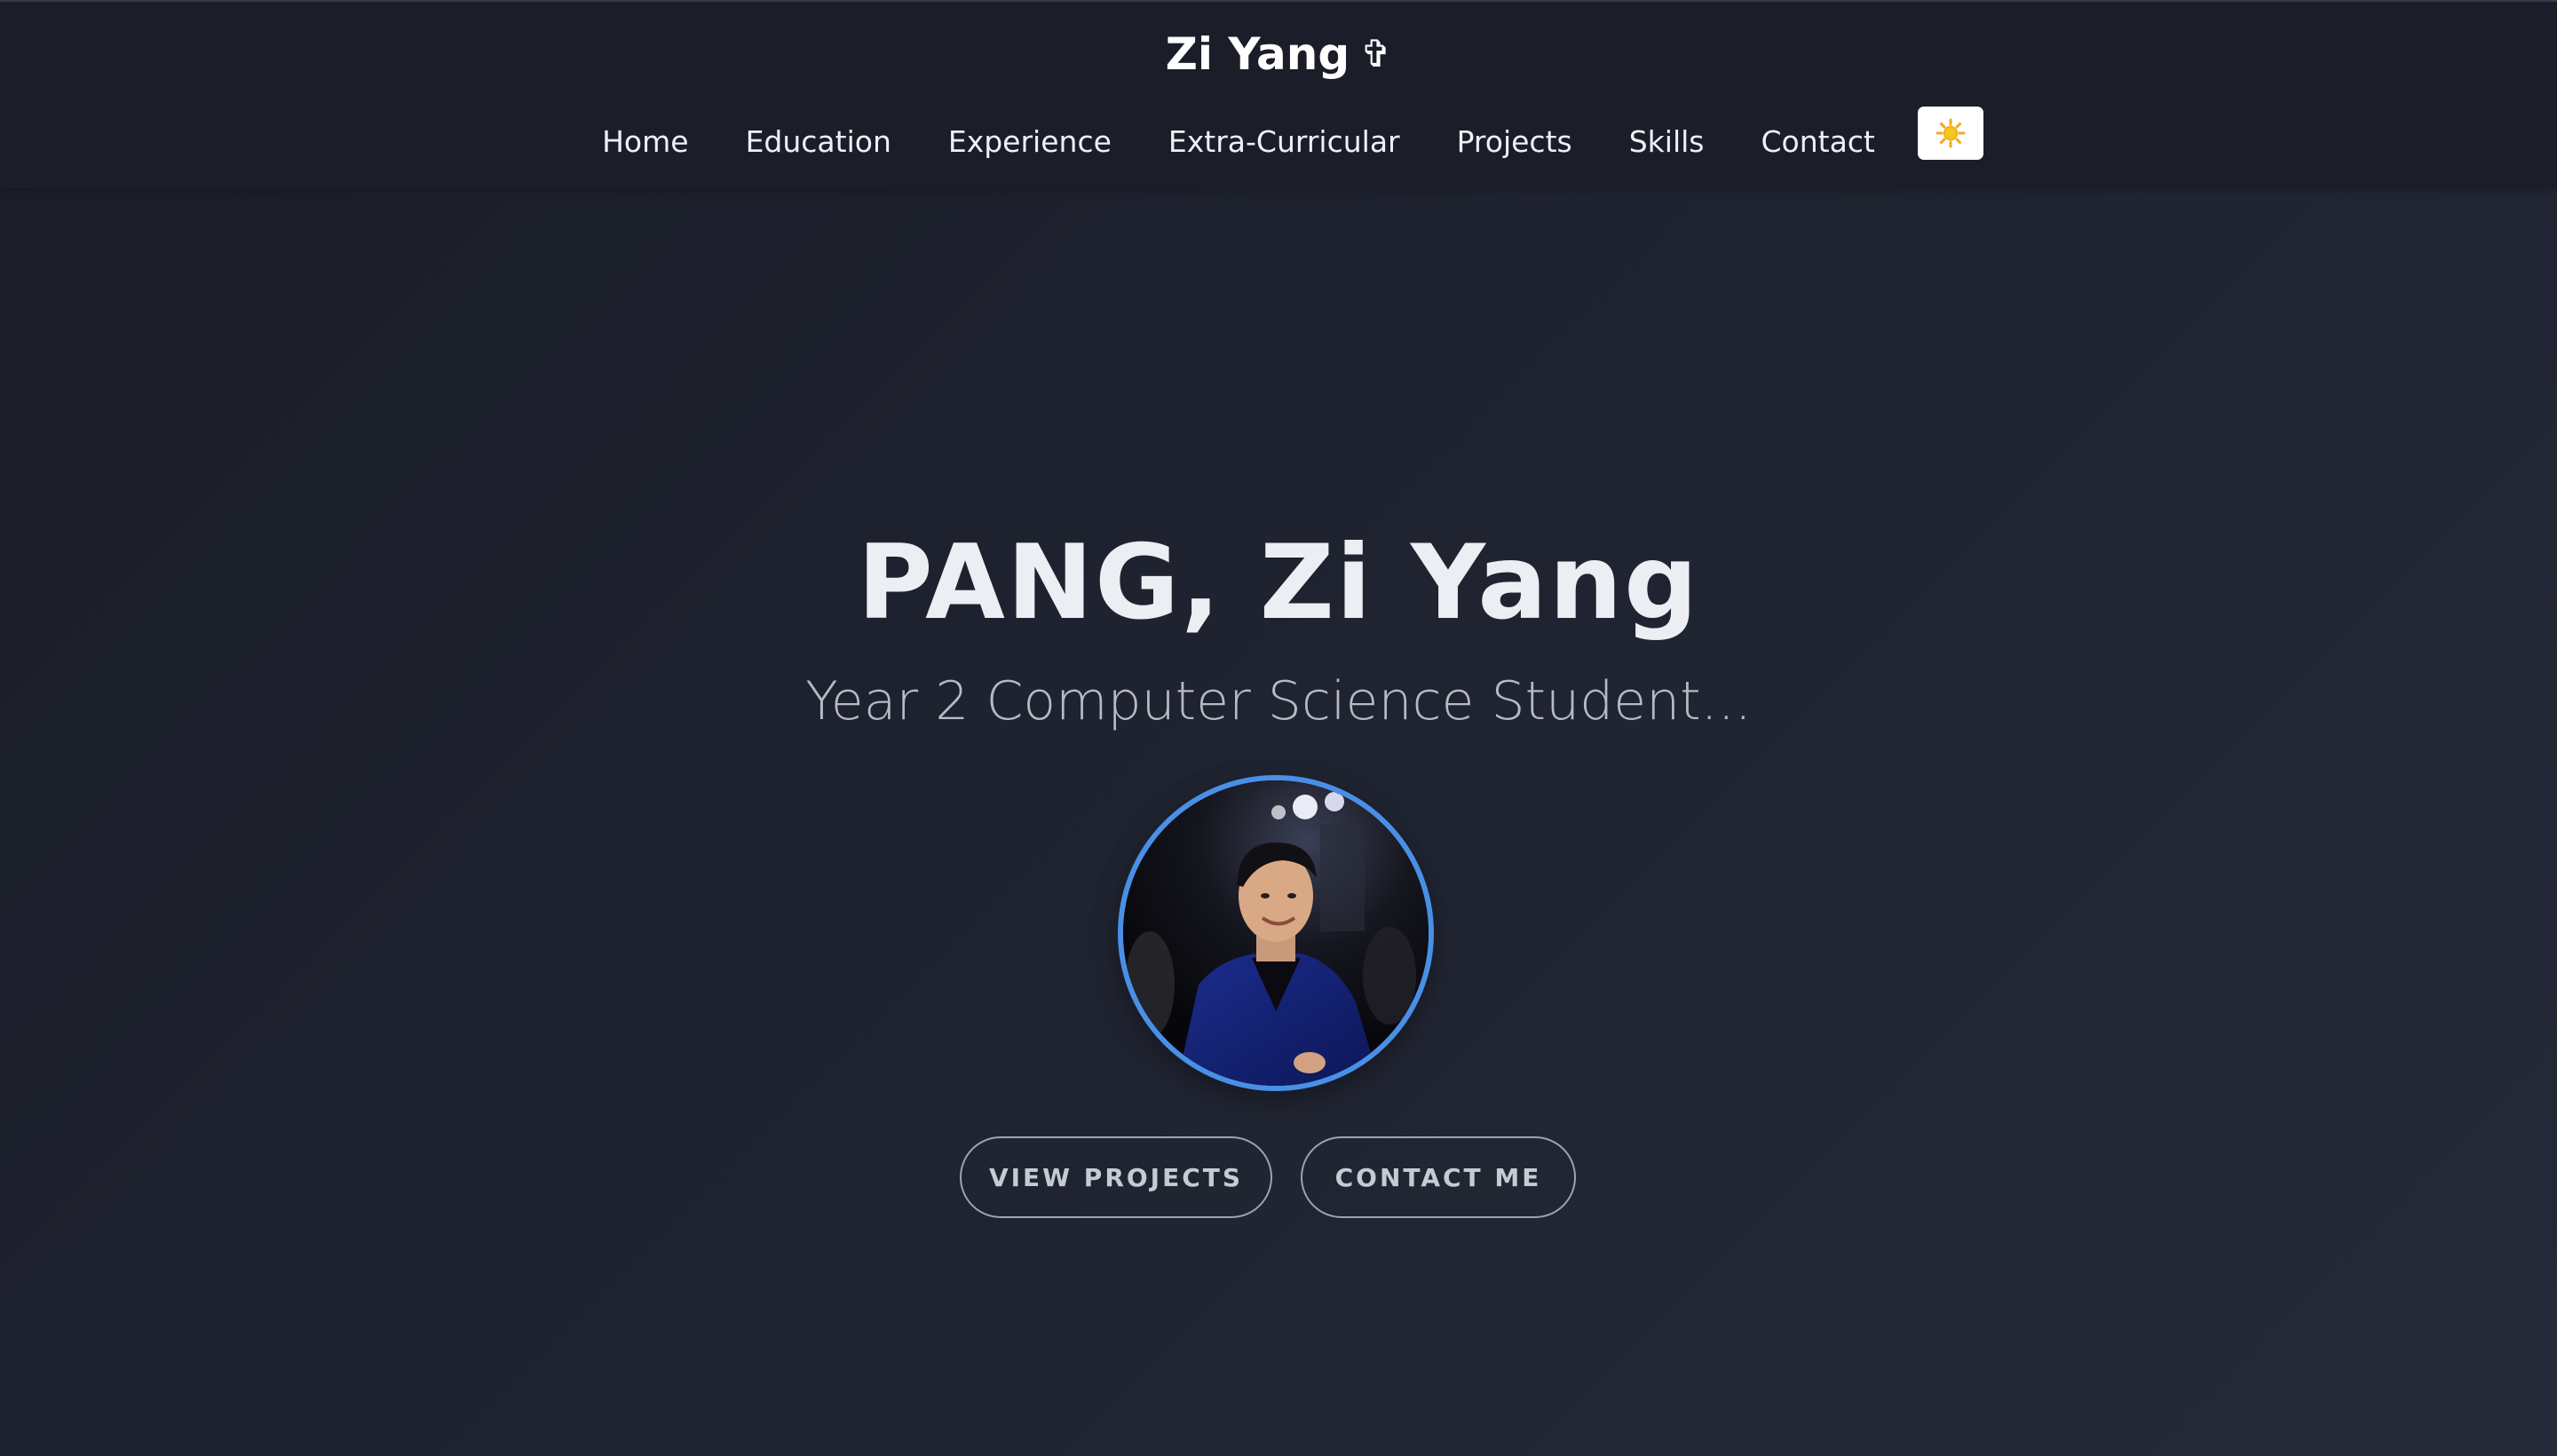  I want to click on cross-icon: ✞, so click(1376, 53).